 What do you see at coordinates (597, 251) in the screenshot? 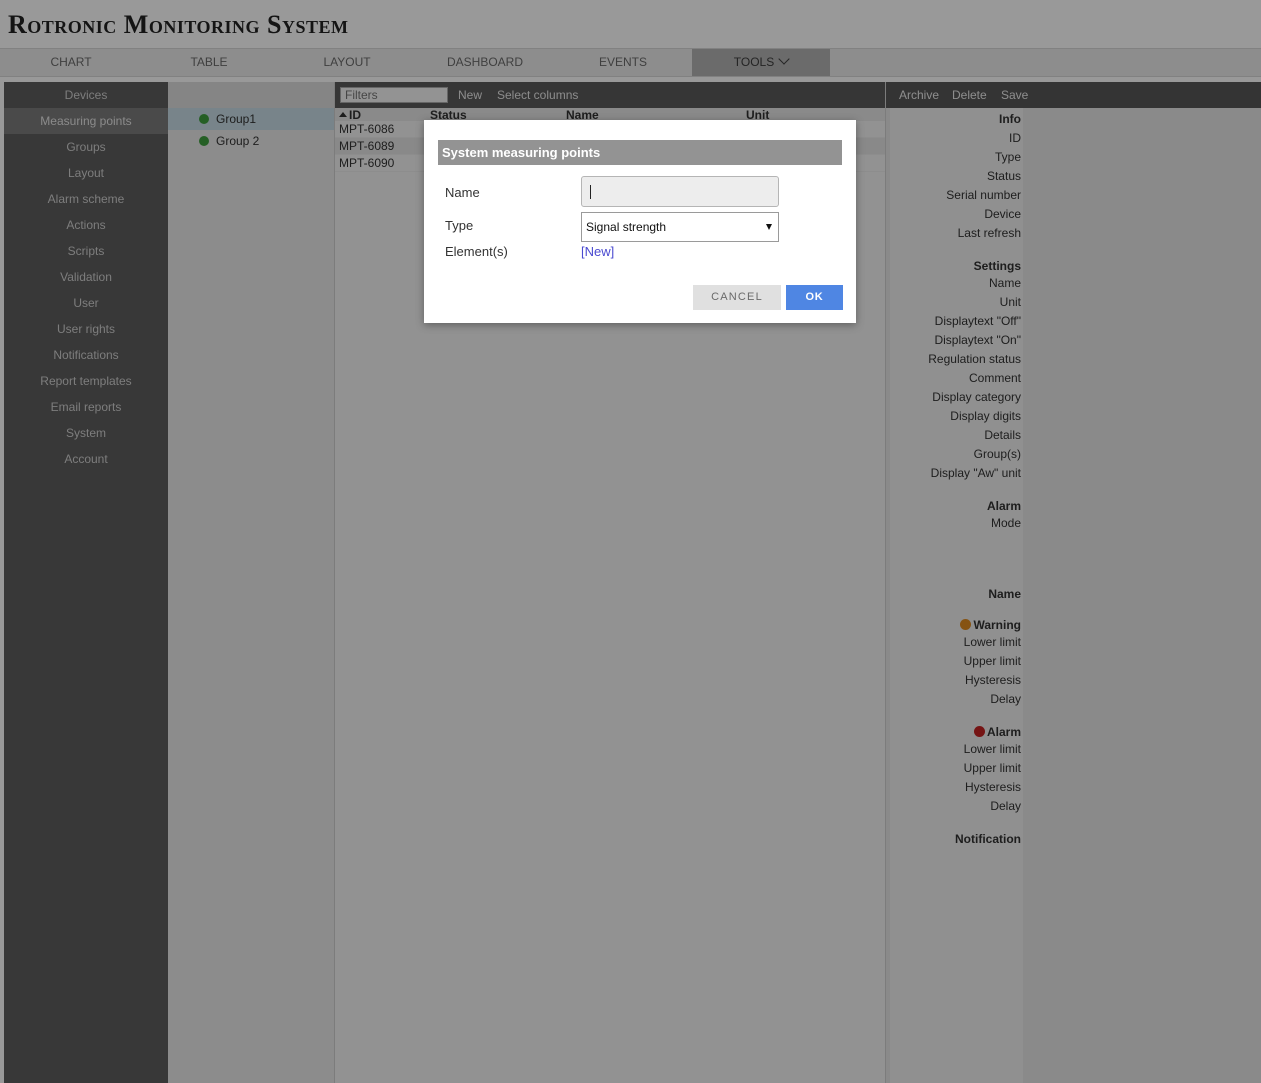
I see `new-element-link: [New]` at bounding box center [597, 251].